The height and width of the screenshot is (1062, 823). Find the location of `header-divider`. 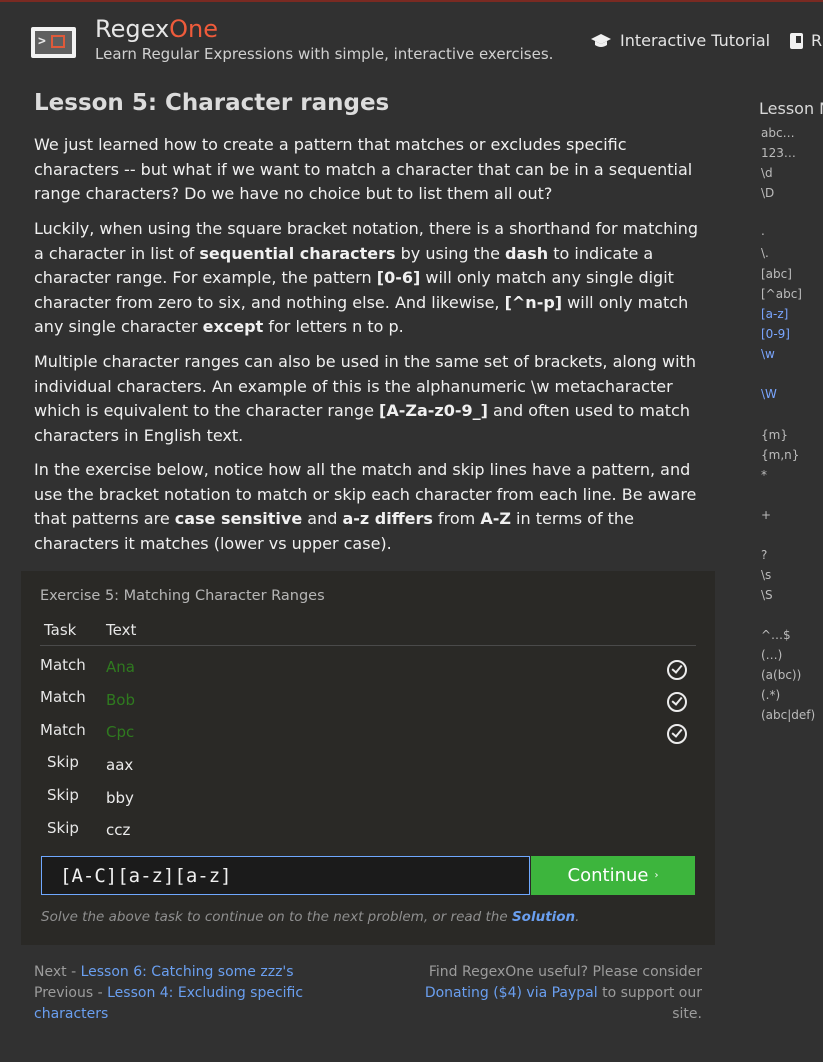

header-divider is located at coordinates (368, 645).